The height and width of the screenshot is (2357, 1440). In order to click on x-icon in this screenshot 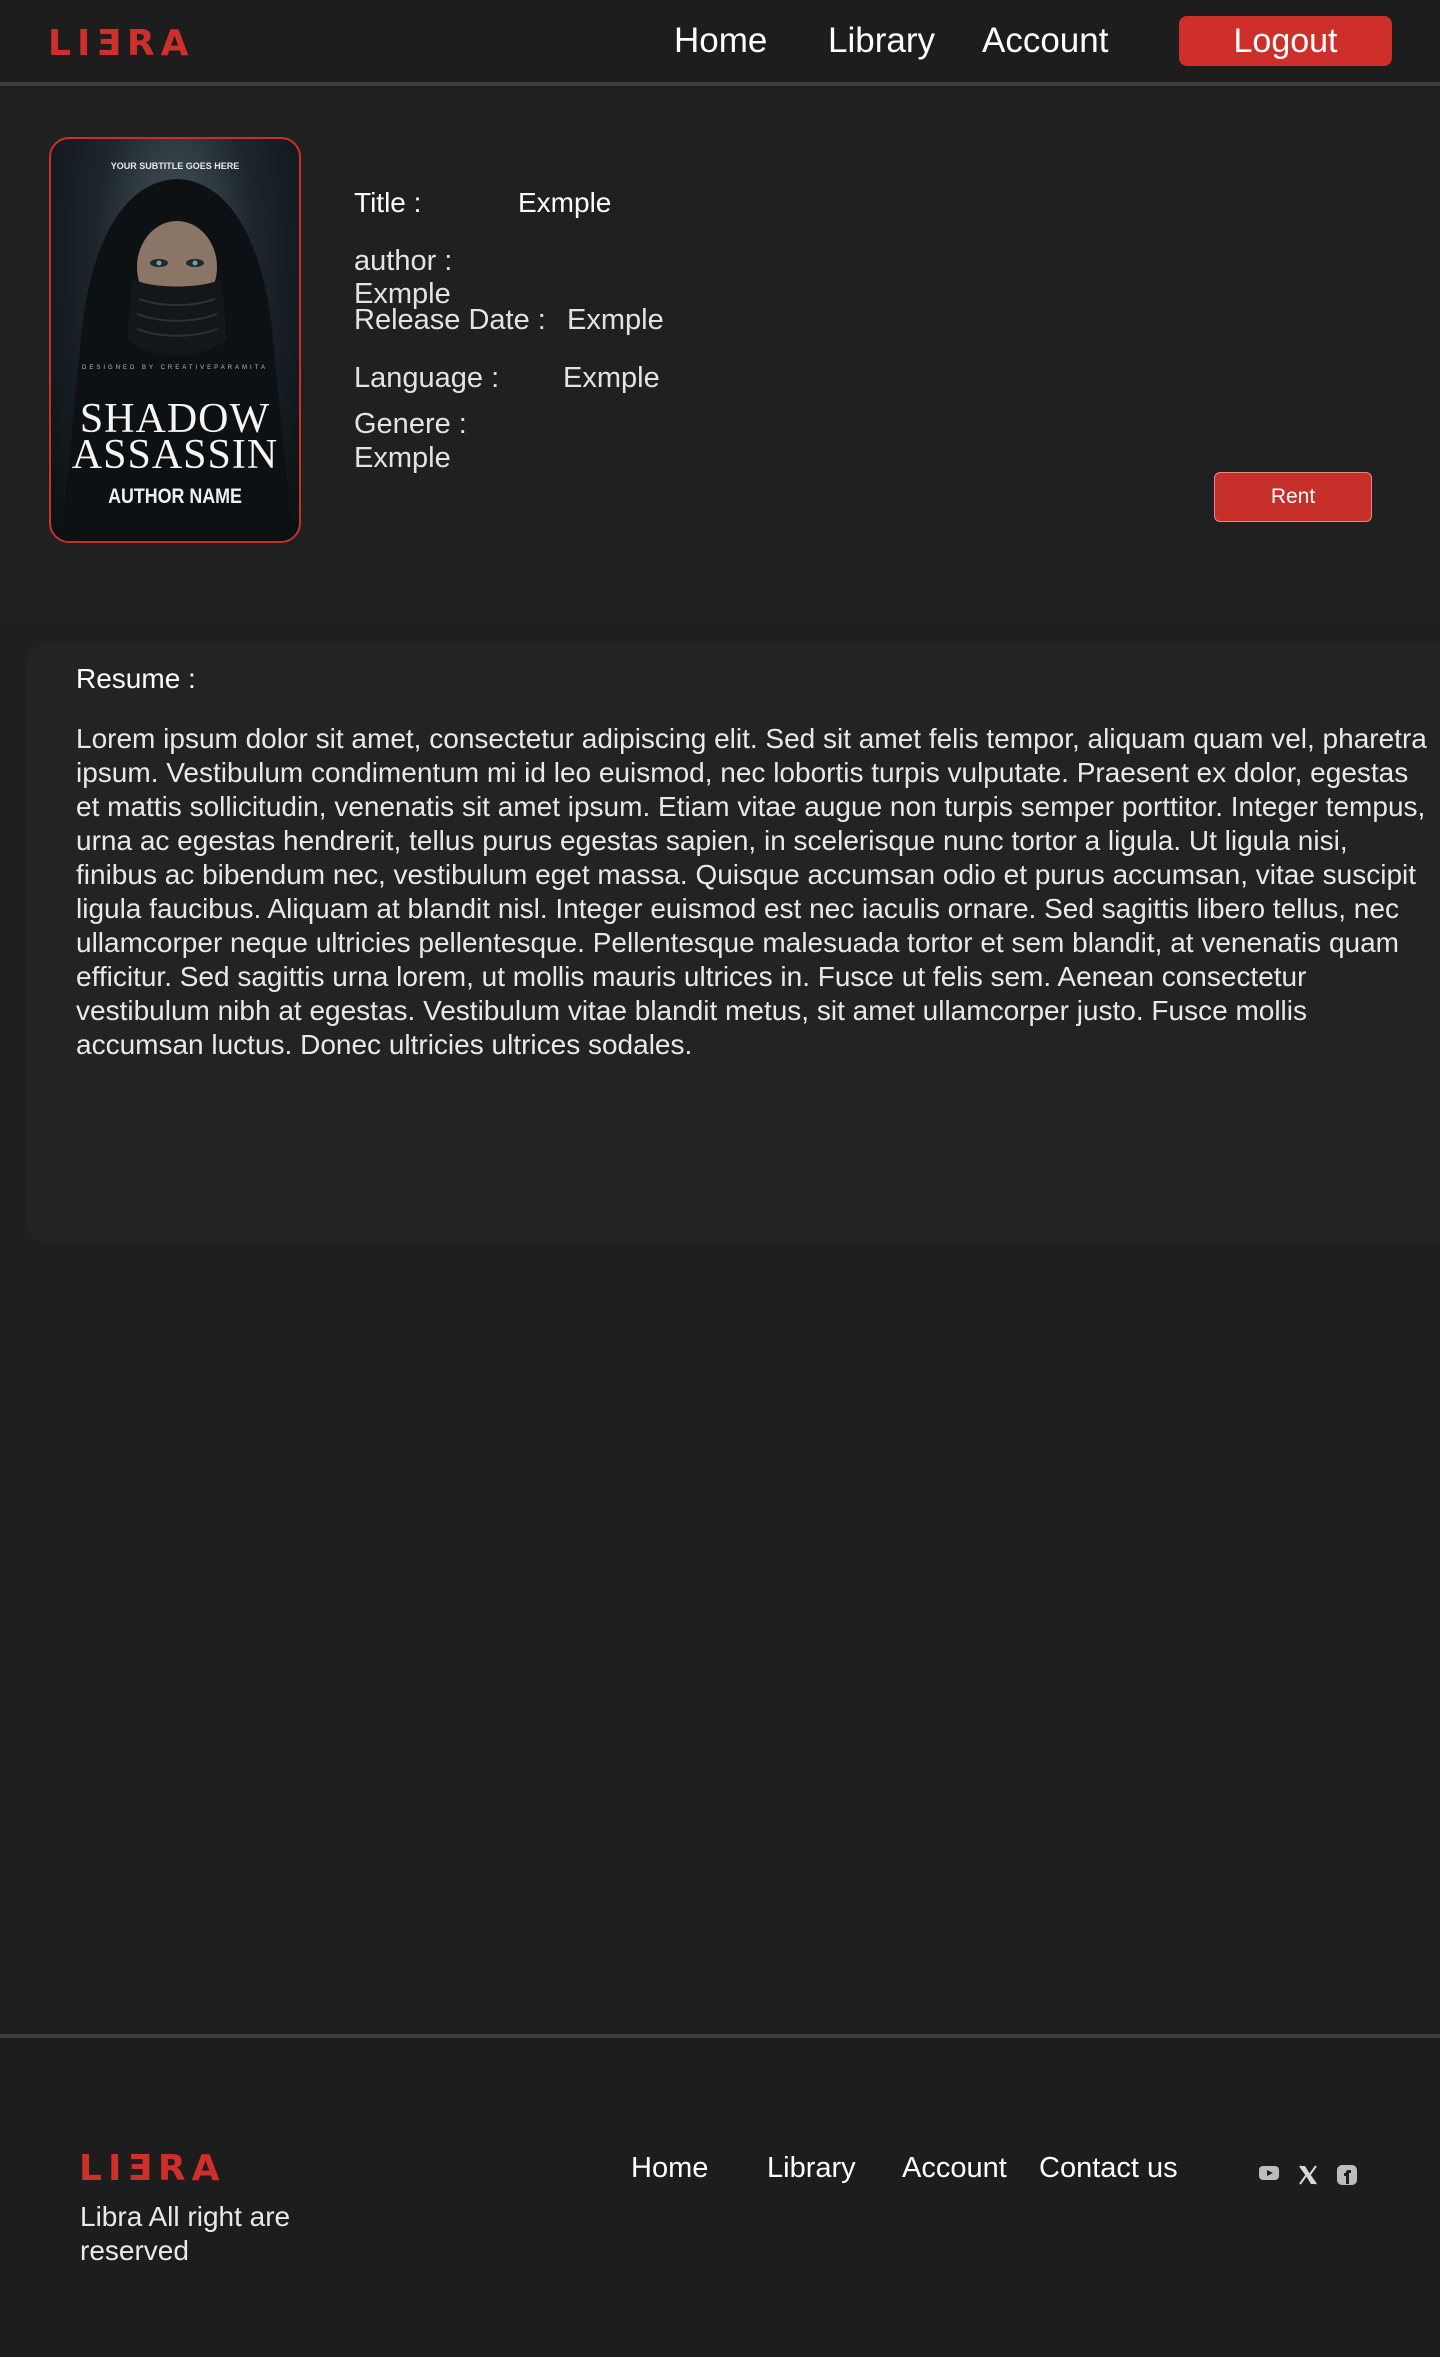, I will do `click(1308, 2175)`.